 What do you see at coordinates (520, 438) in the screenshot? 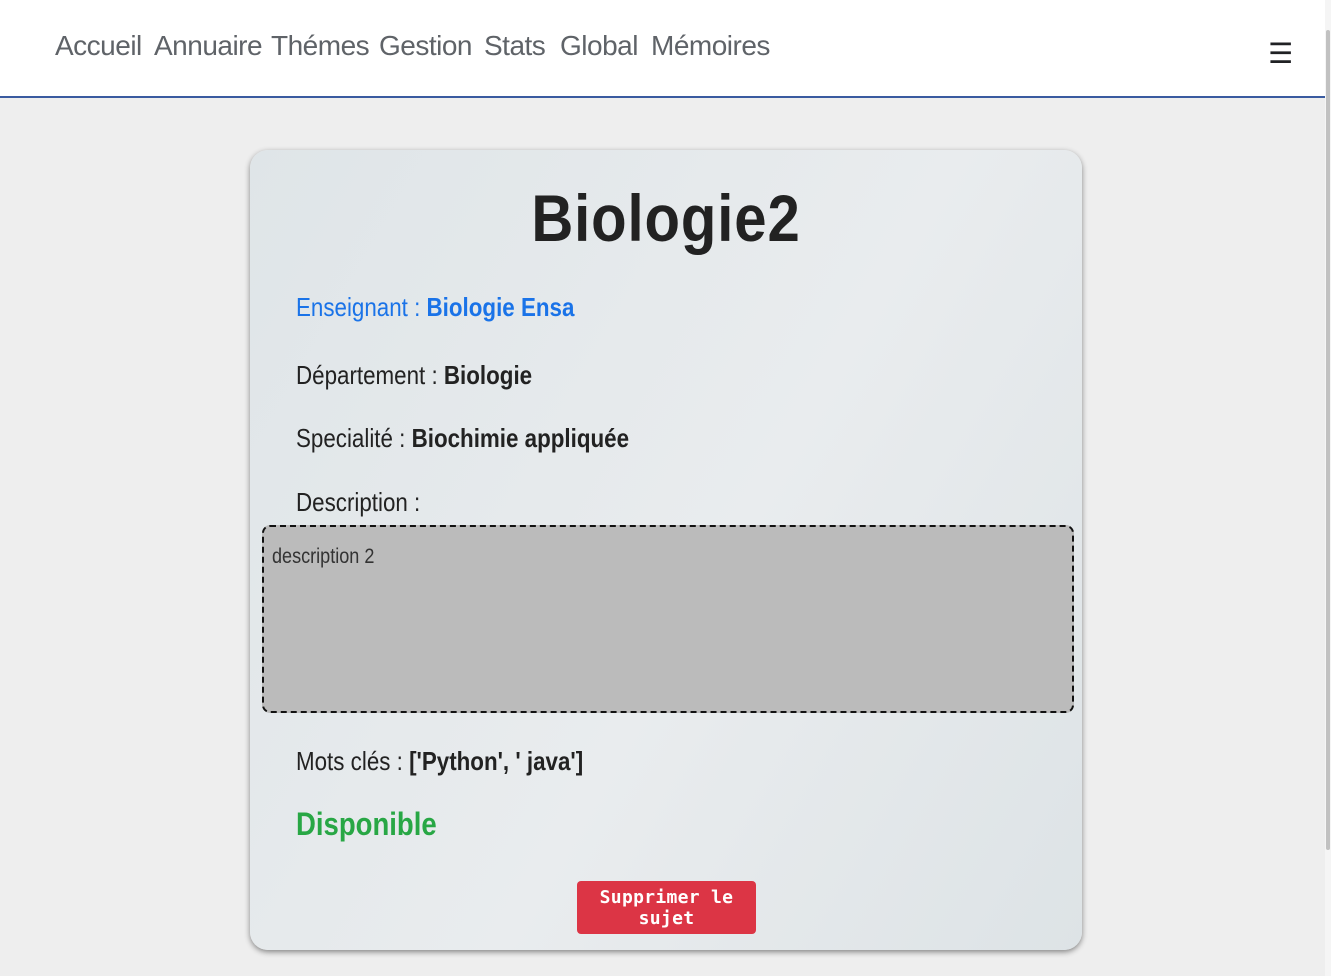
I see `specialty-value: Biochimie appliquée` at bounding box center [520, 438].